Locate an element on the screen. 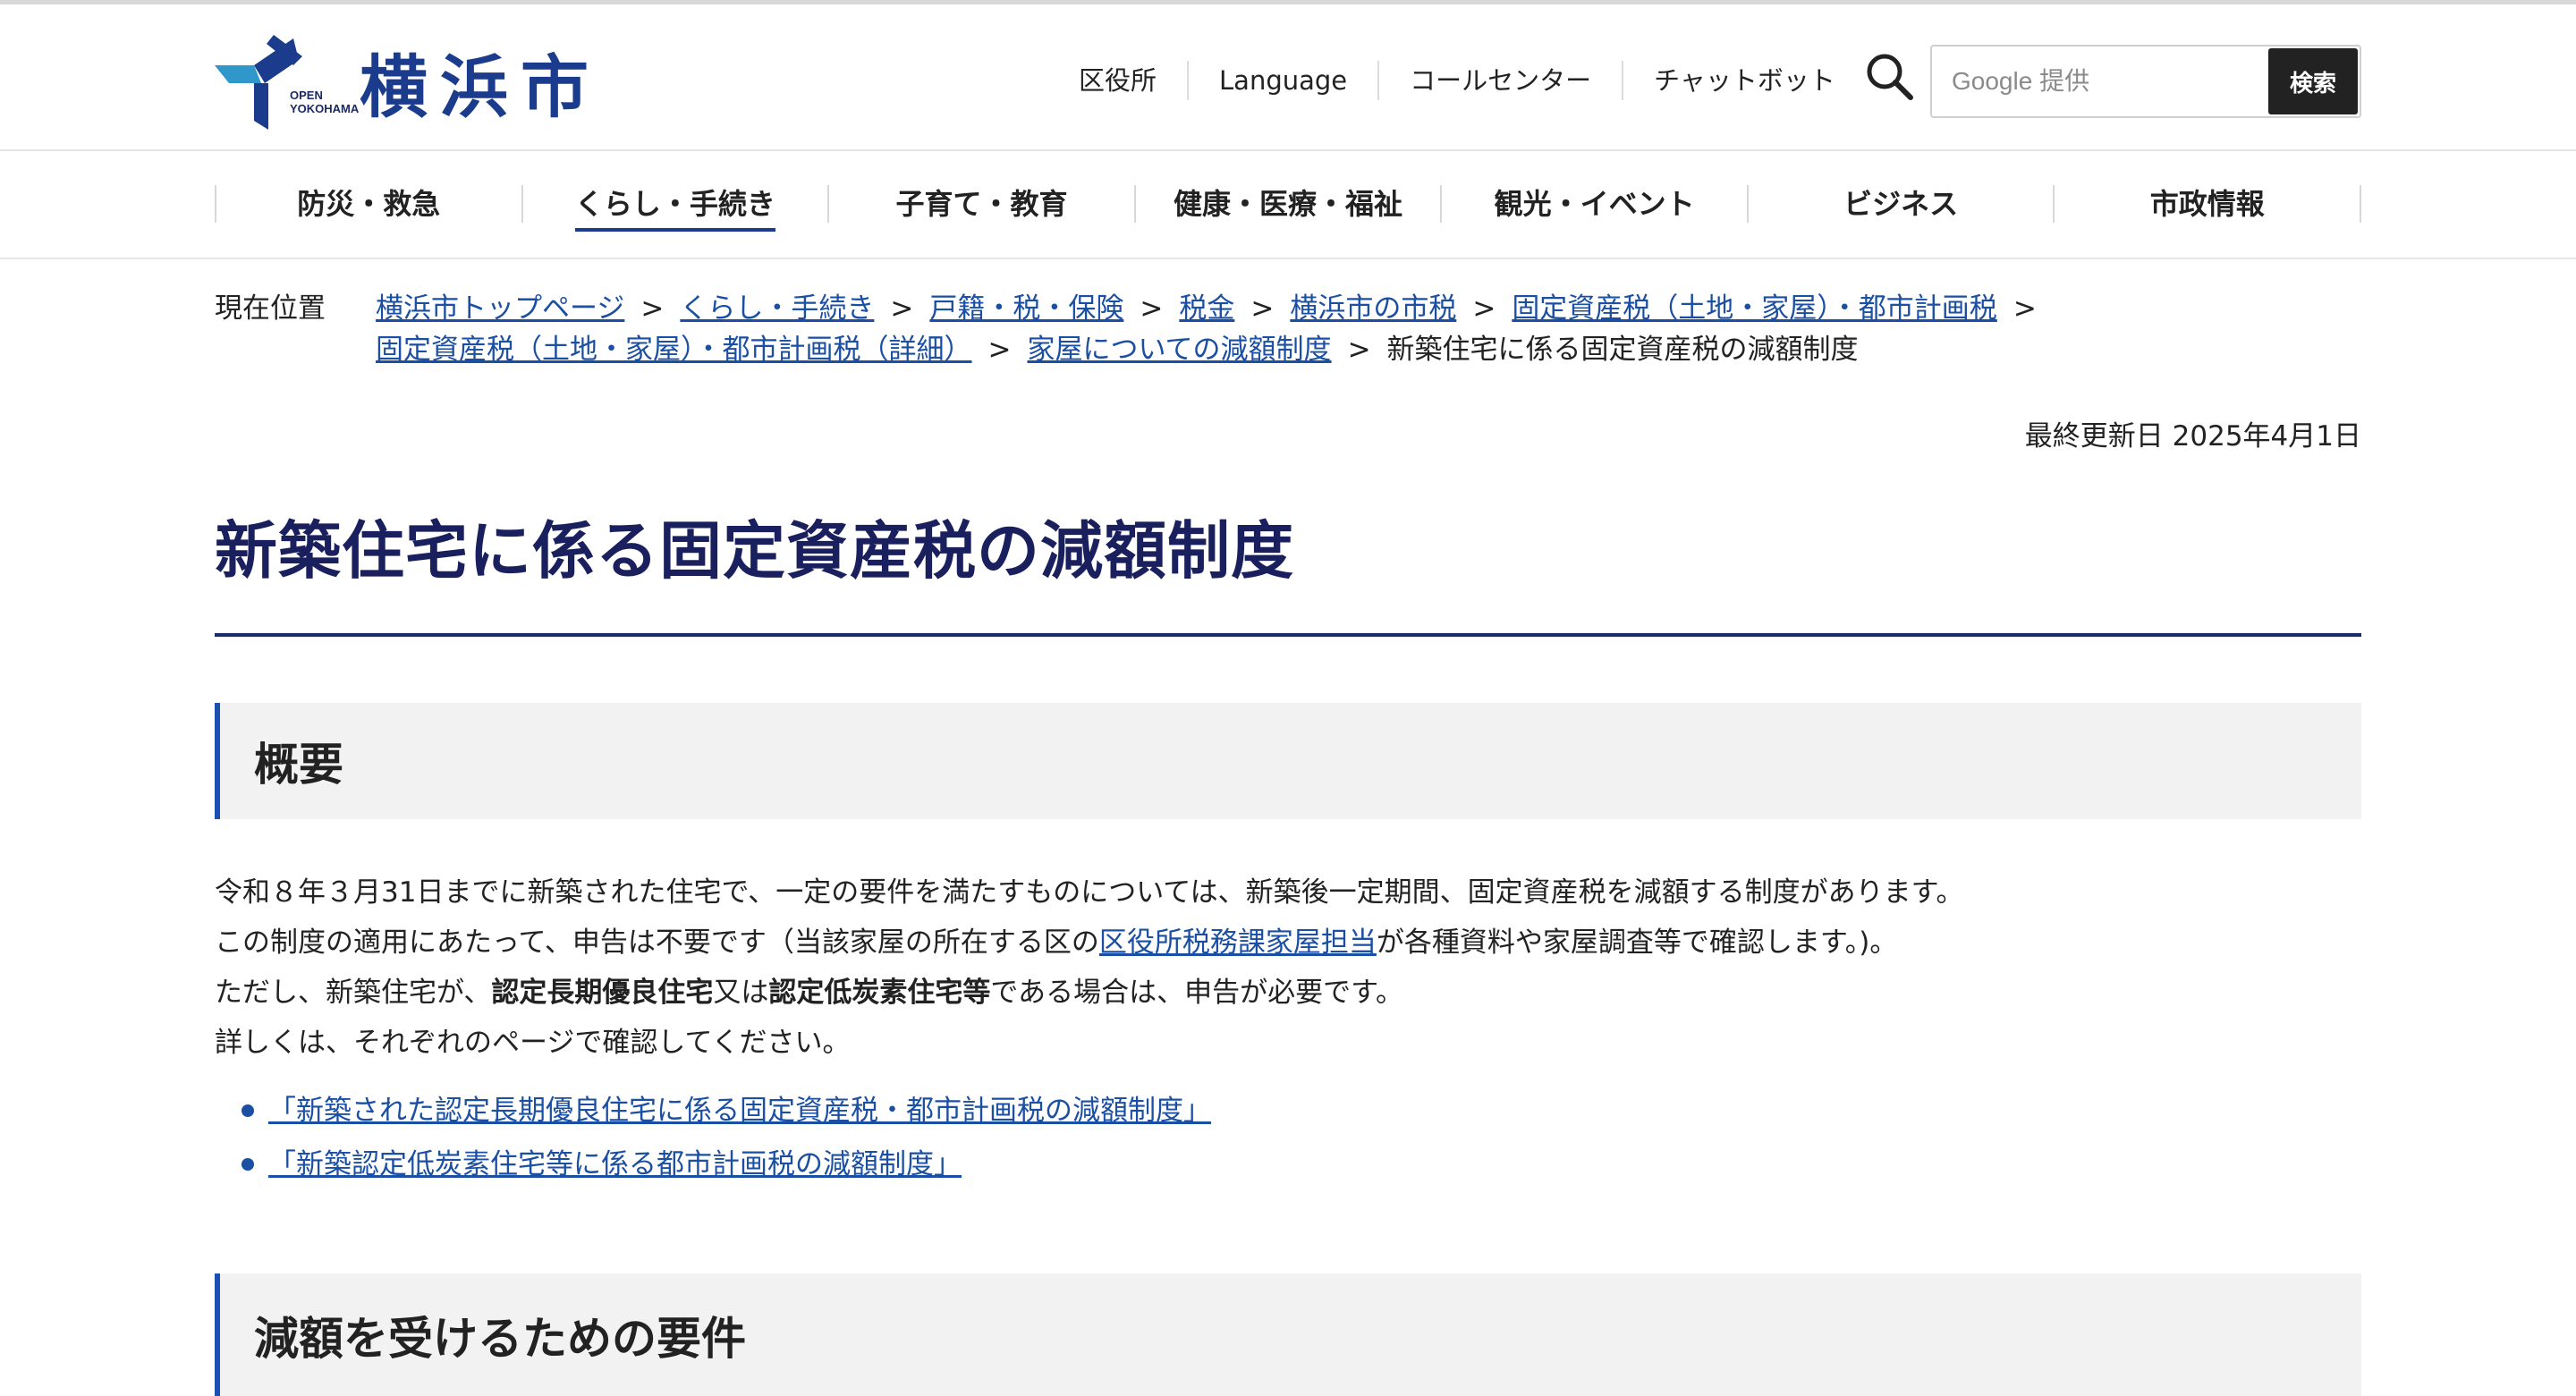 Image resolution: width=2576 pixels, height=1396 pixels. search-box: 検索 is located at coordinates (2145, 81).